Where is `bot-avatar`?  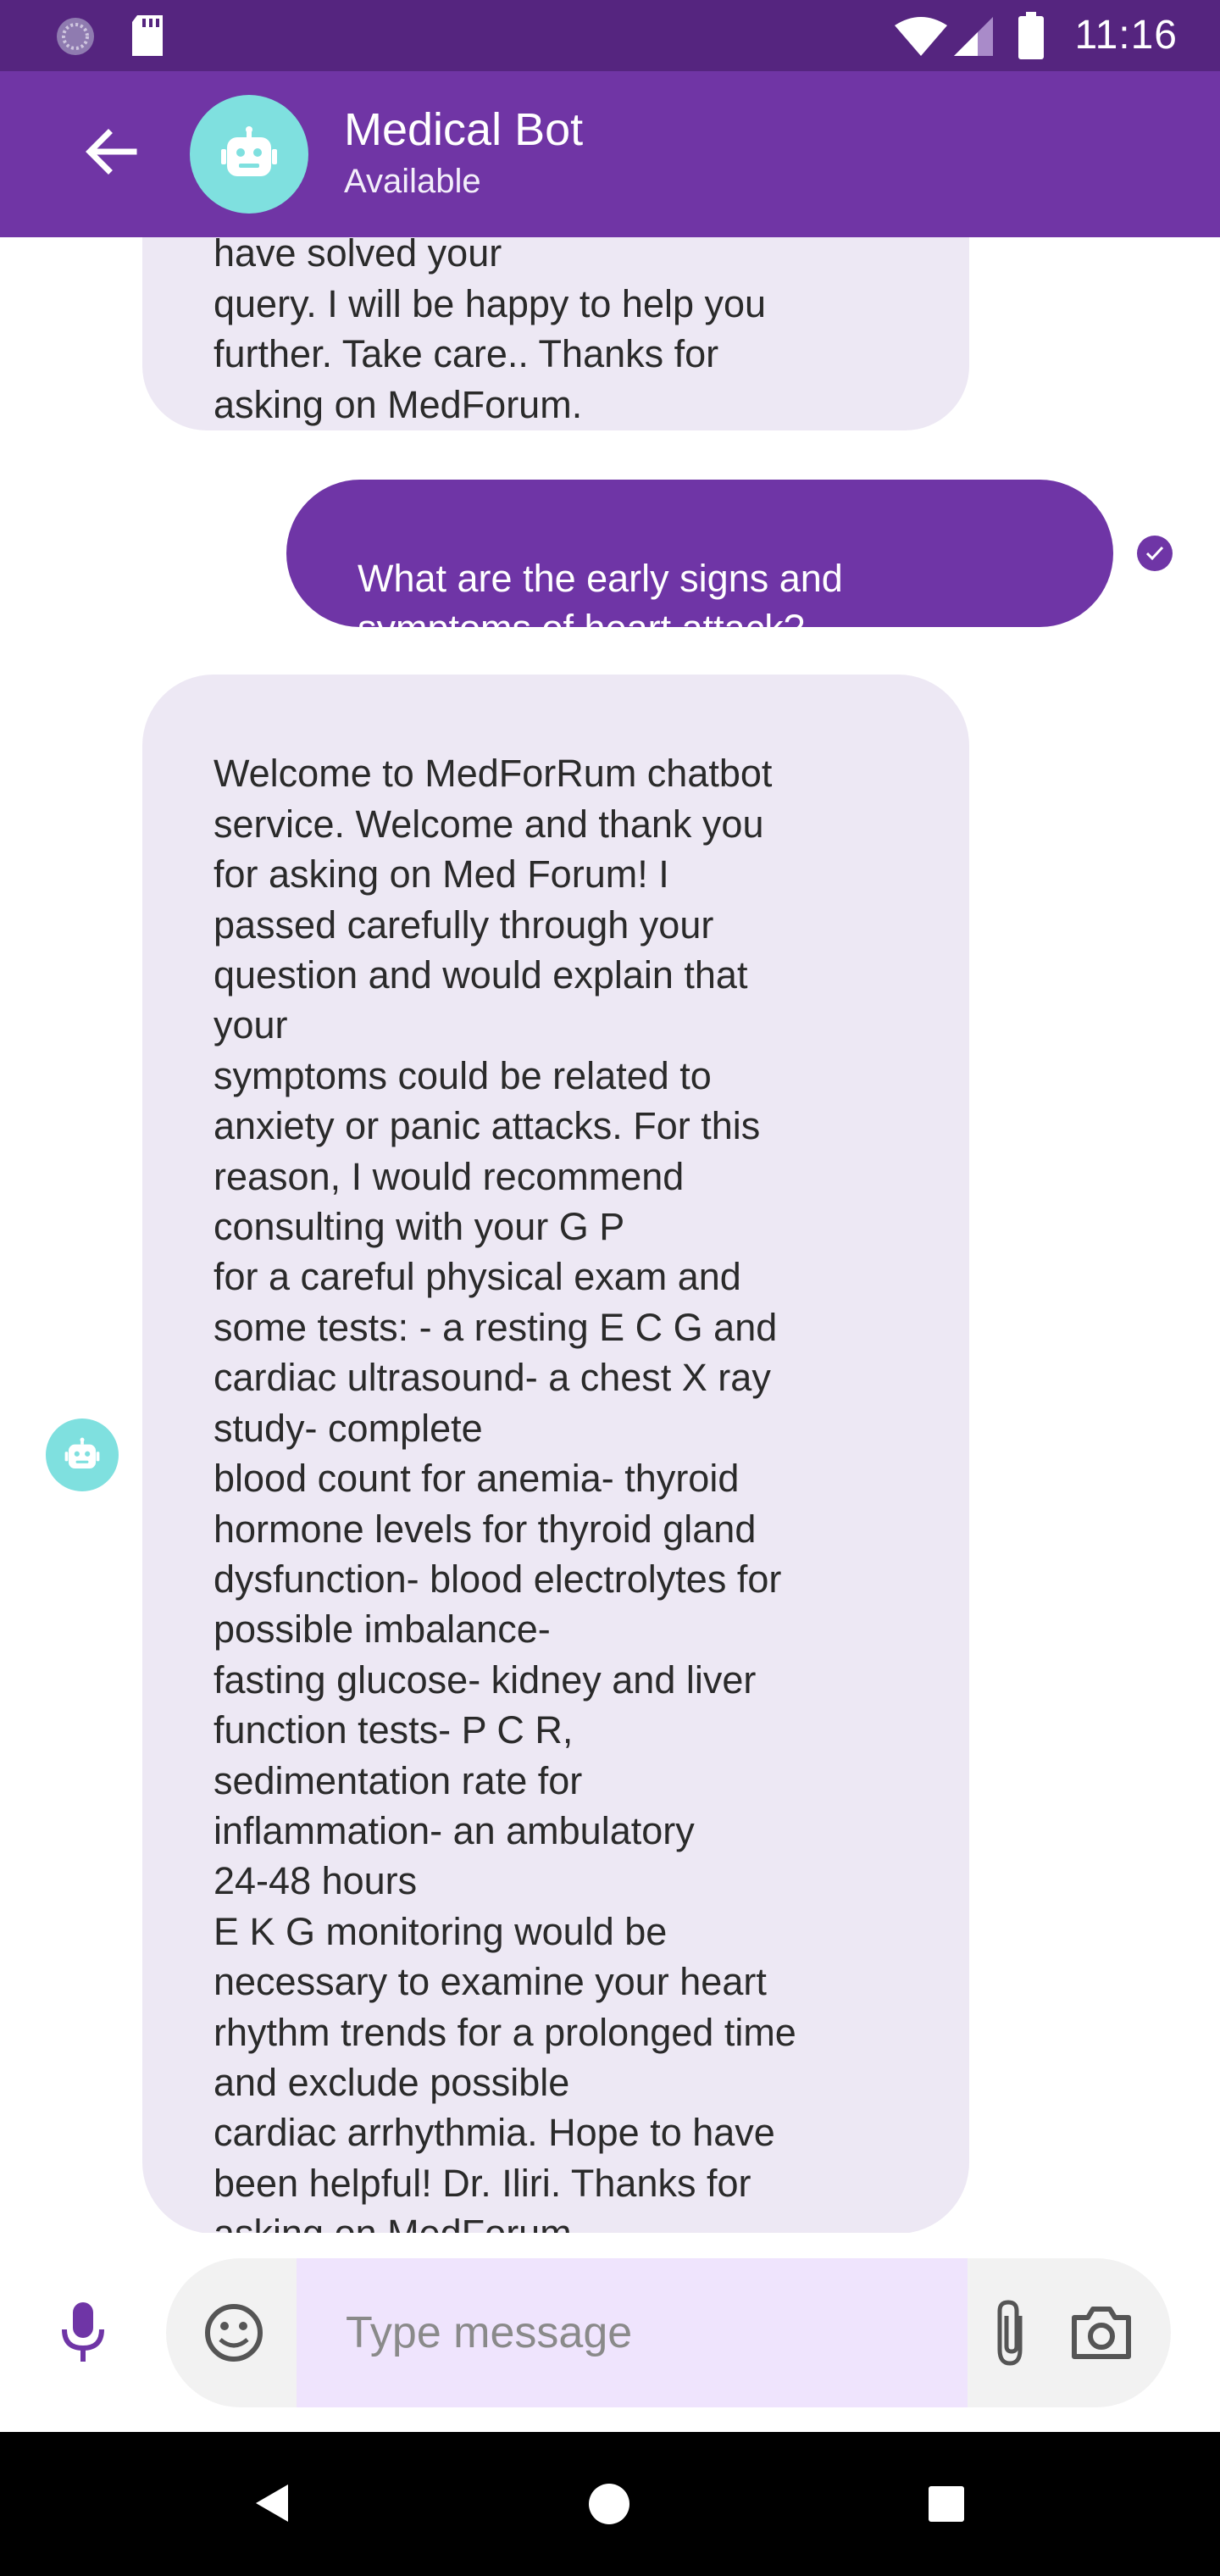
bot-avatar is located at coordinates (249, 154).